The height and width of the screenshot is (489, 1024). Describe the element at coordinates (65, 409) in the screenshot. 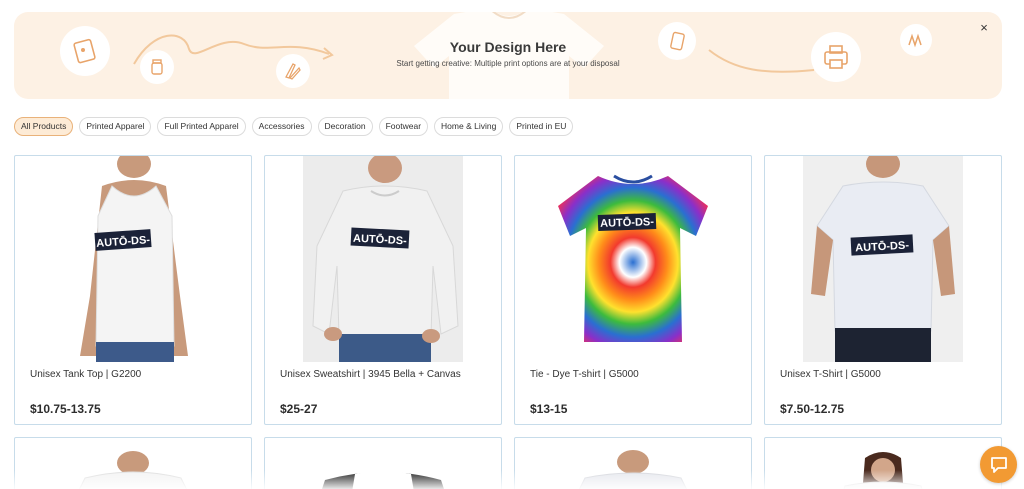

I see `product-price: $10.75-13.75` at that location.